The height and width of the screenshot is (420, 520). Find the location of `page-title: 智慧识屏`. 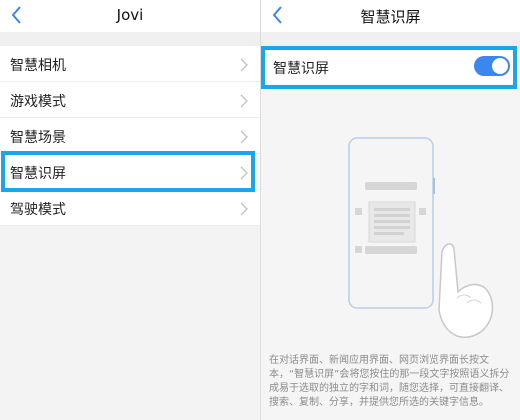

page-title: 智慧识屏 is located at coordinates (390, 17).